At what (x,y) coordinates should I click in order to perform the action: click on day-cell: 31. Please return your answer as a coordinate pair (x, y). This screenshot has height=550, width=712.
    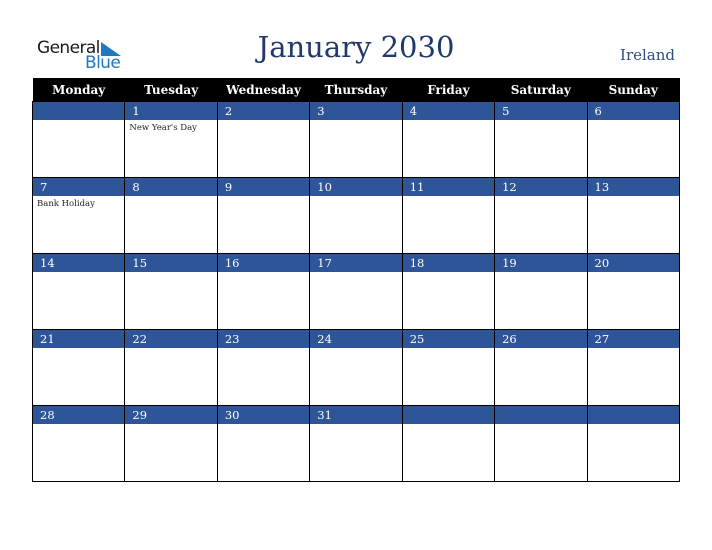
    Looking at the image, I should click on (356, 443).